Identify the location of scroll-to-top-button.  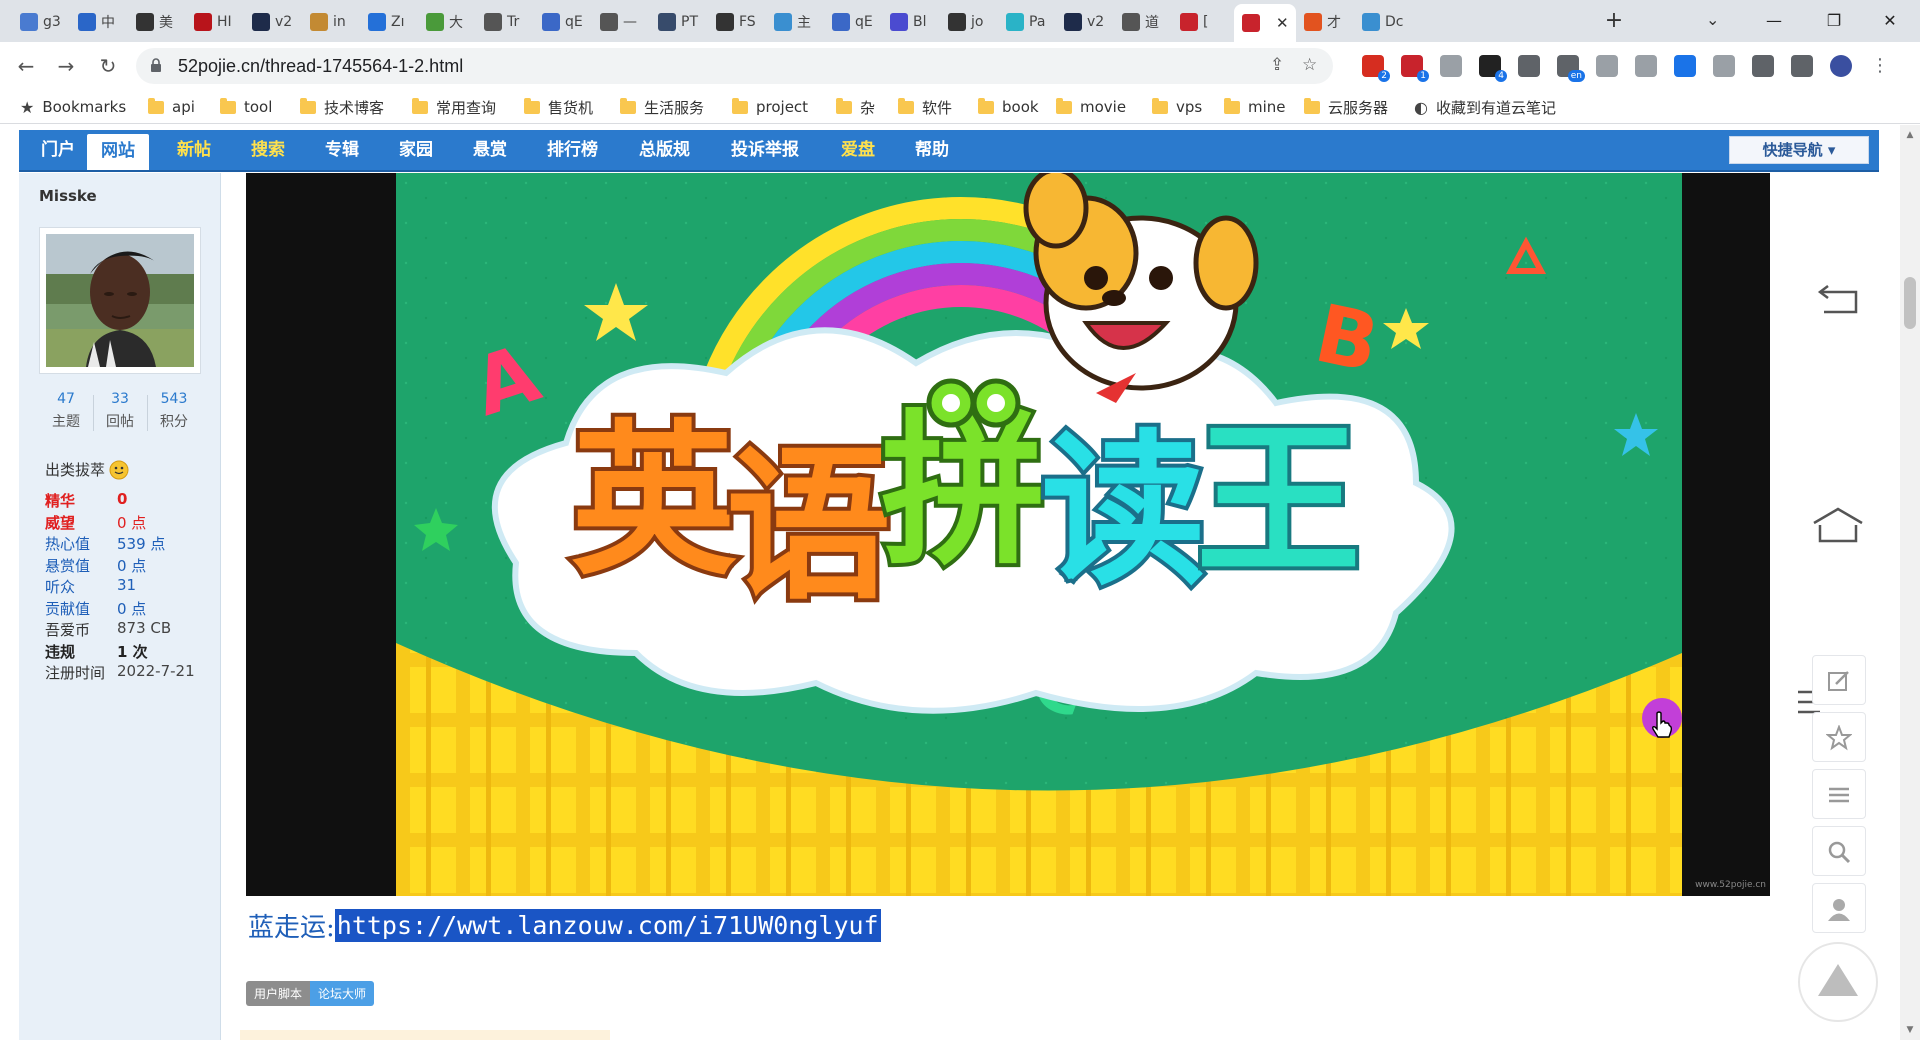
(1838, 982).